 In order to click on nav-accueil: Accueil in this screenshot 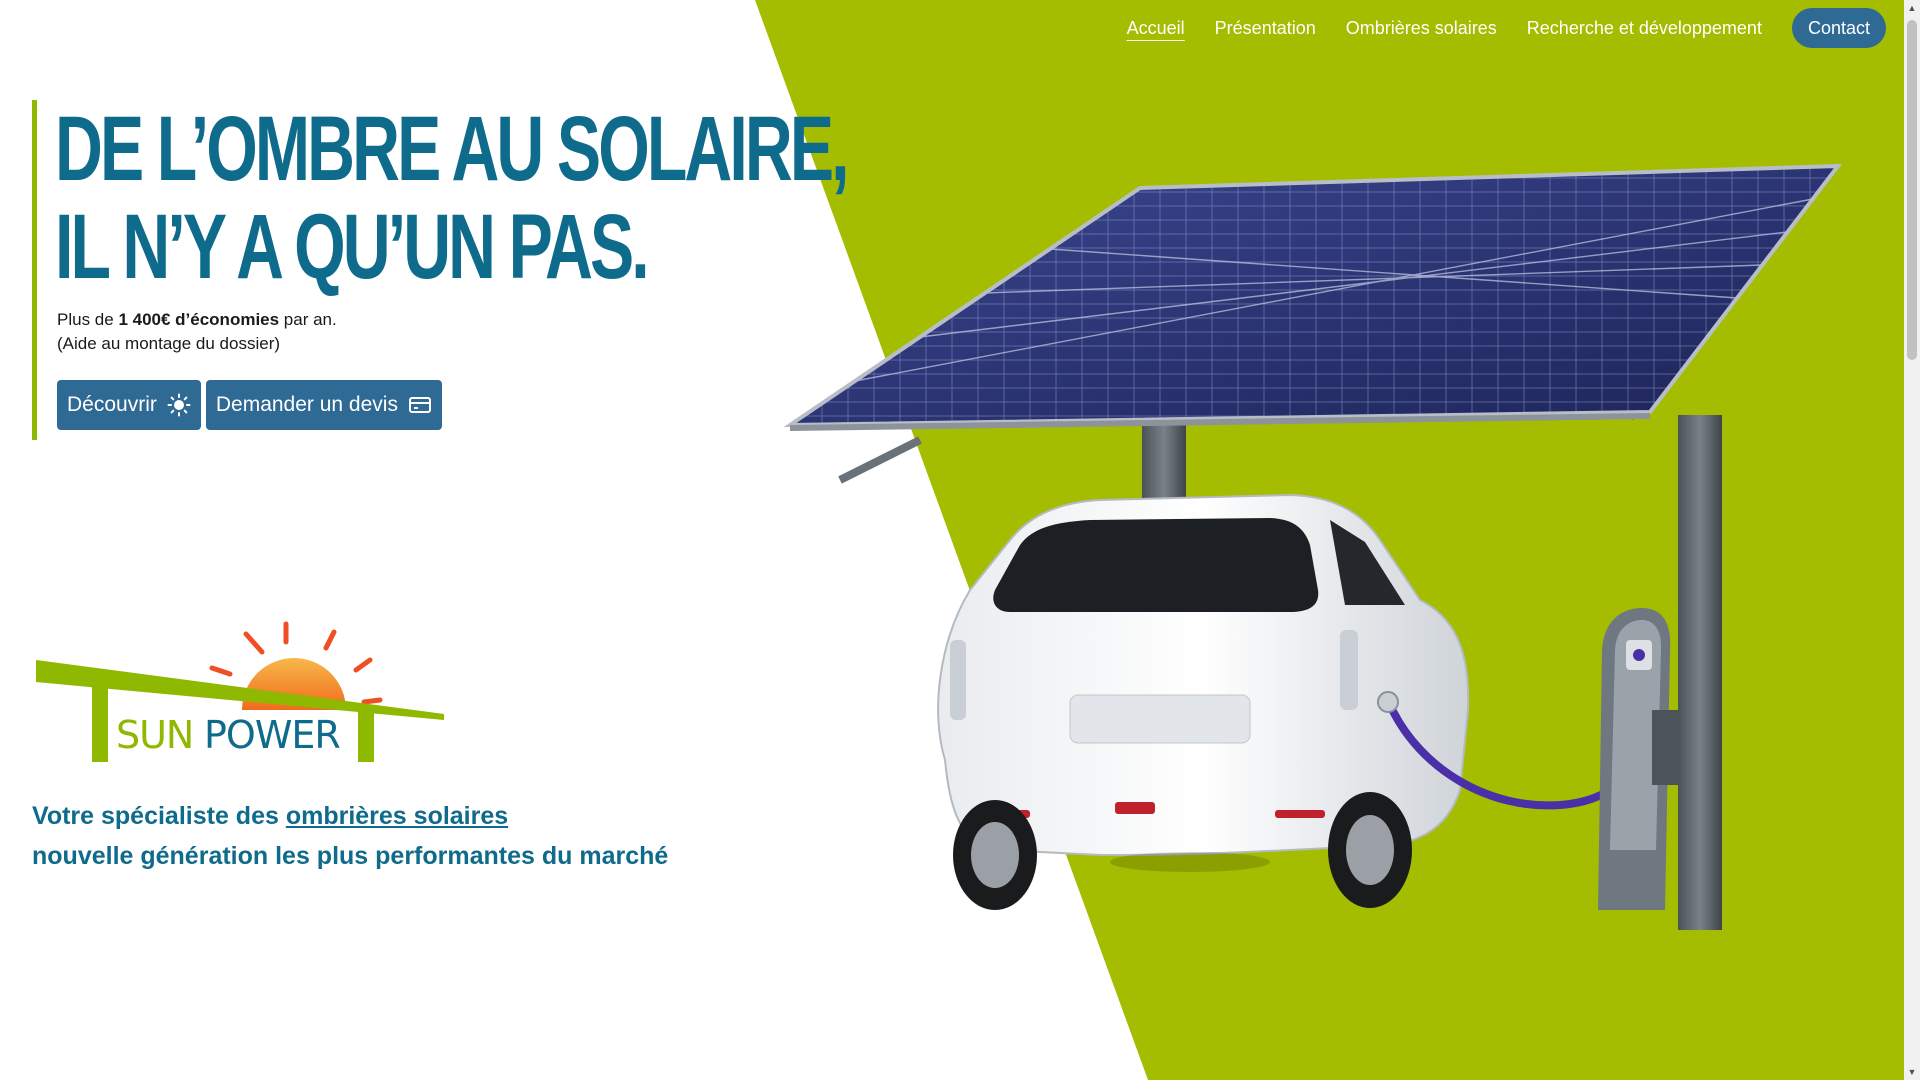, I will do `click(1156, 28)`.